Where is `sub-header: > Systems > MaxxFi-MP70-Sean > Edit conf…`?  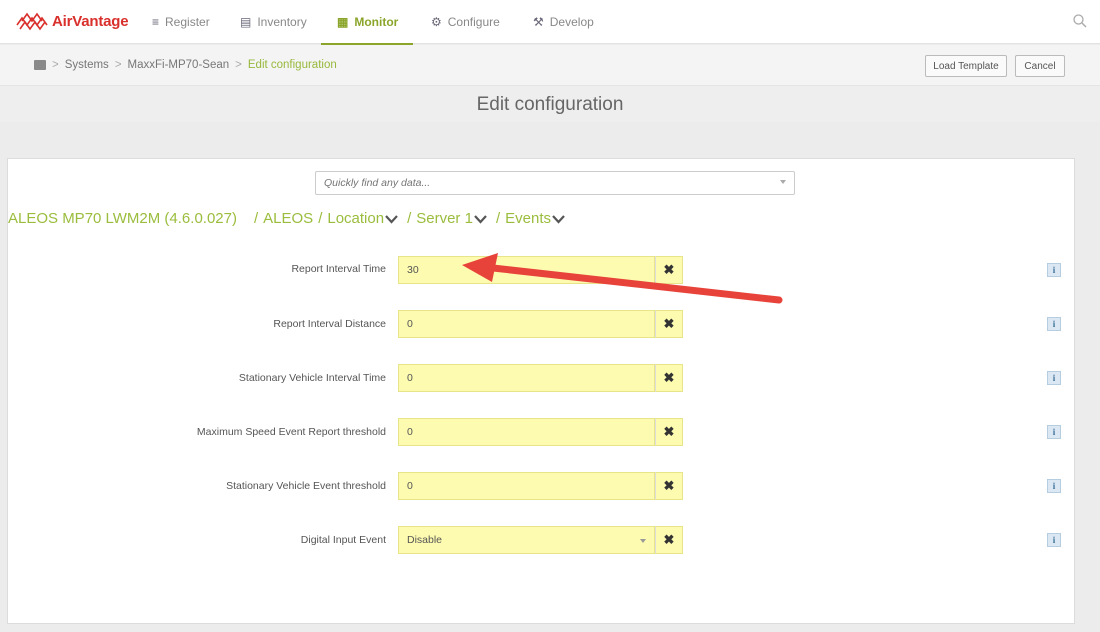 sub-header: > Systems > MaxxFi-MP70-Sean > Edit conf… is located at coordinates (550, 65).